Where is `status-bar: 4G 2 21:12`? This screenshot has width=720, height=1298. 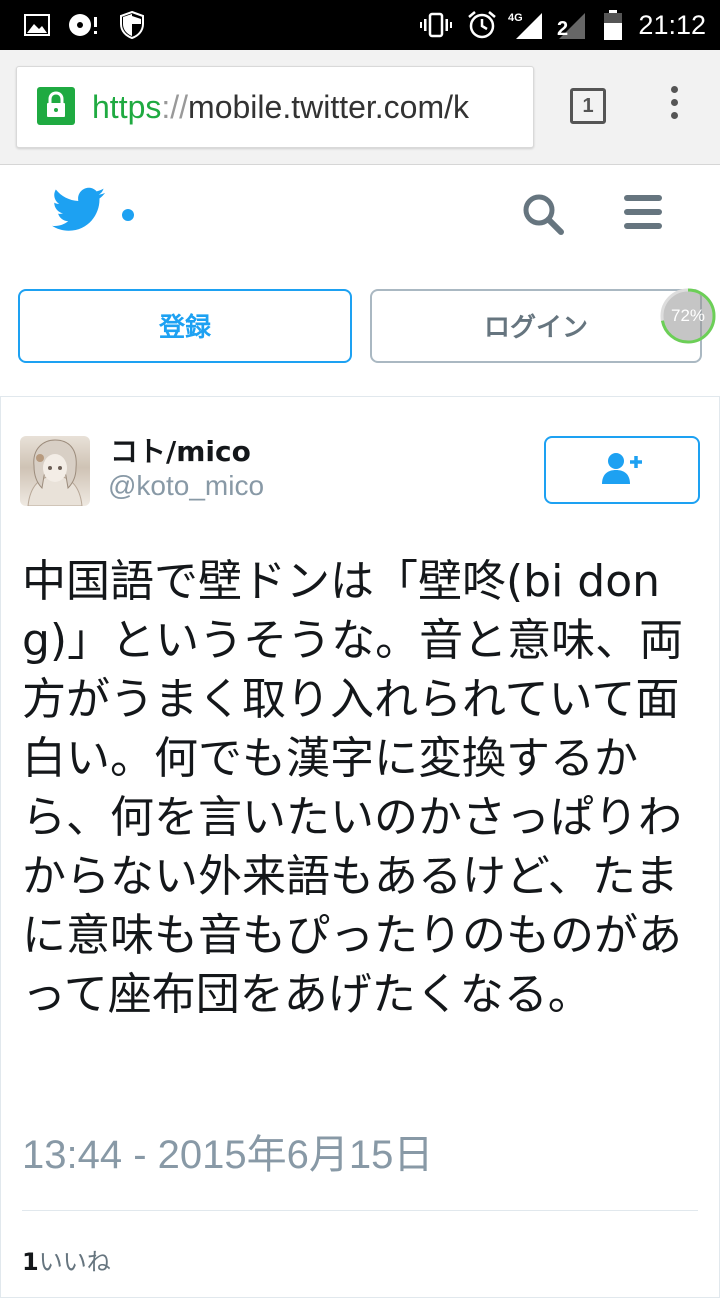 status-bar: 4G 2 21:12 is located at coordinates (360, 25).